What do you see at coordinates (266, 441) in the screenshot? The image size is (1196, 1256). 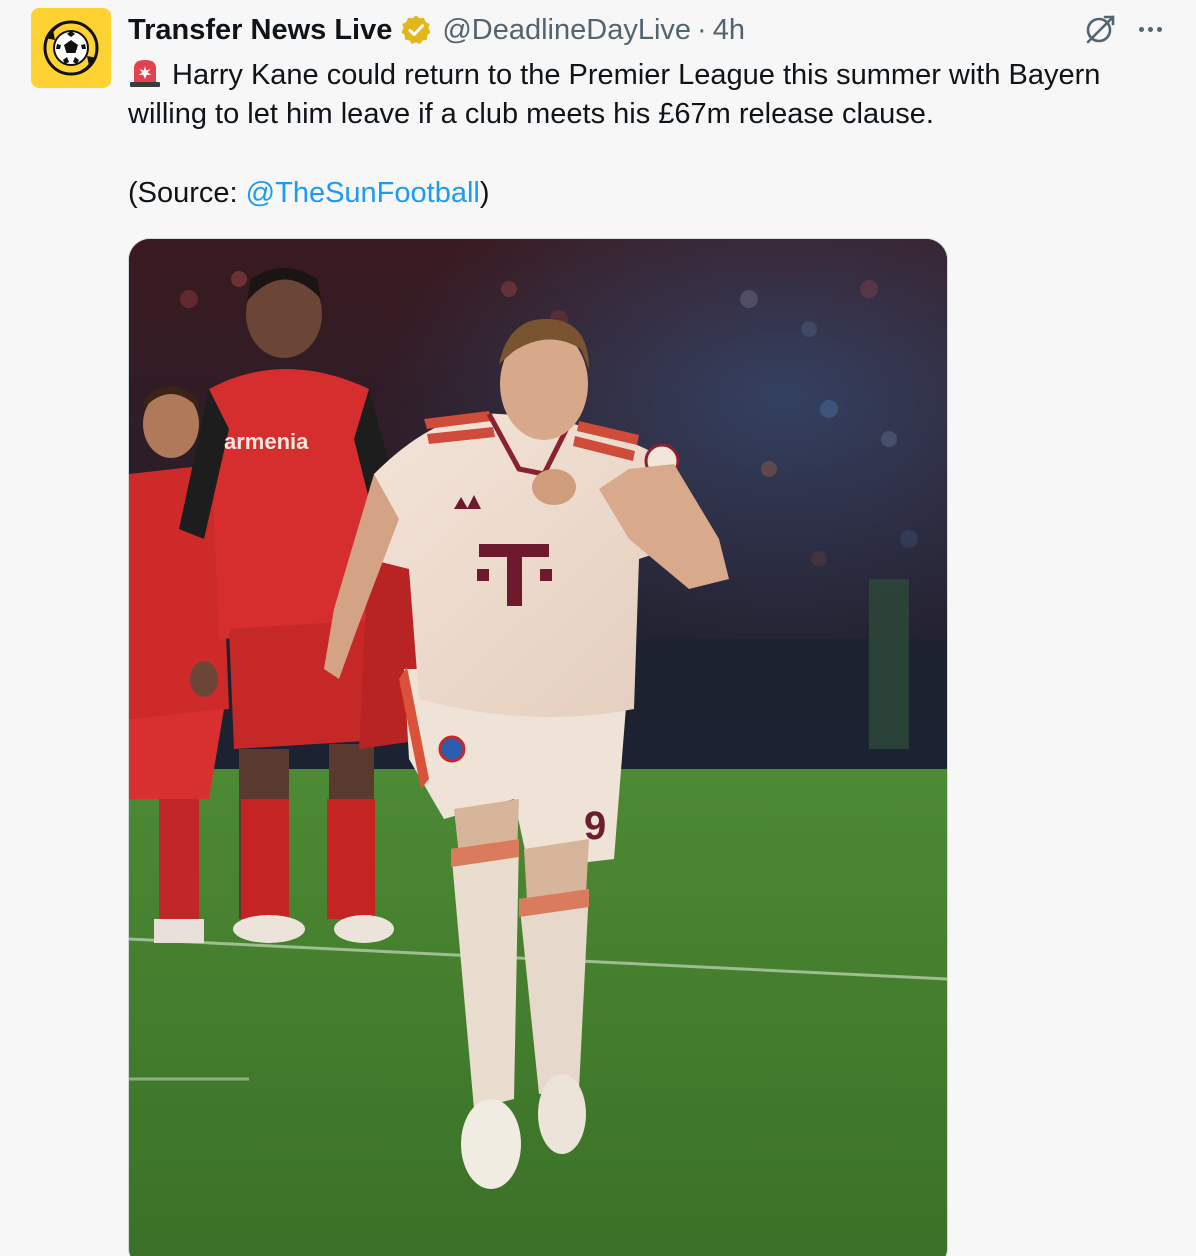 I see `svg-text: armenia` at bounding box center [266, 441].